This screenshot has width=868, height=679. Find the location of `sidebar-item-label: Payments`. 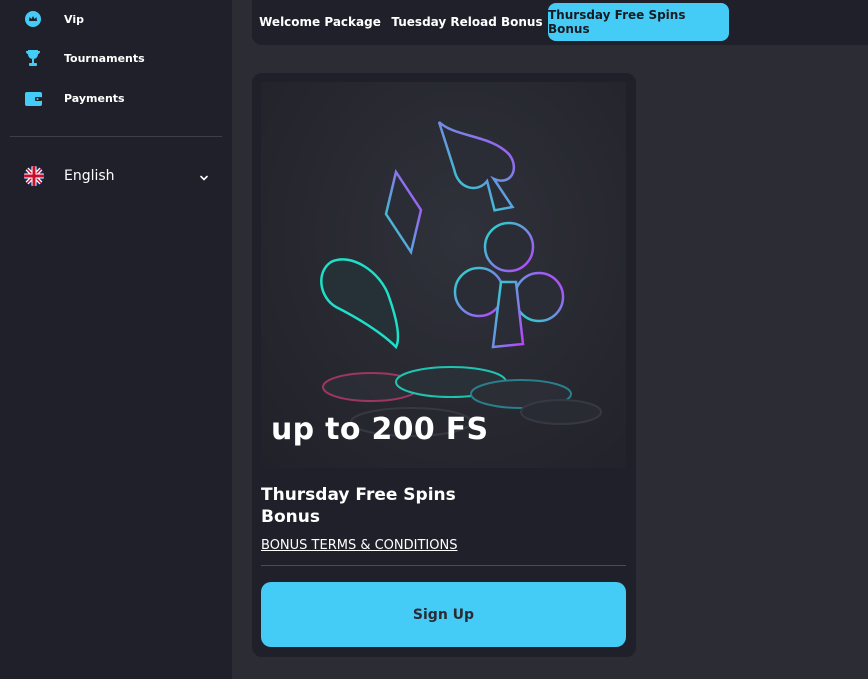

sidebar-item-label: Payments is located at coordinates (94, 98).